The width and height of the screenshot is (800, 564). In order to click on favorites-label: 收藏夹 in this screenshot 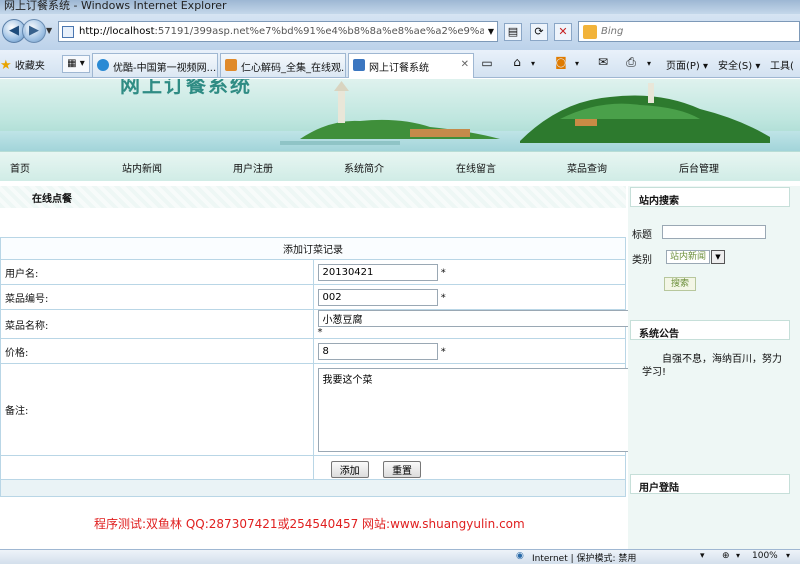, I will do `click(29, 66)`.